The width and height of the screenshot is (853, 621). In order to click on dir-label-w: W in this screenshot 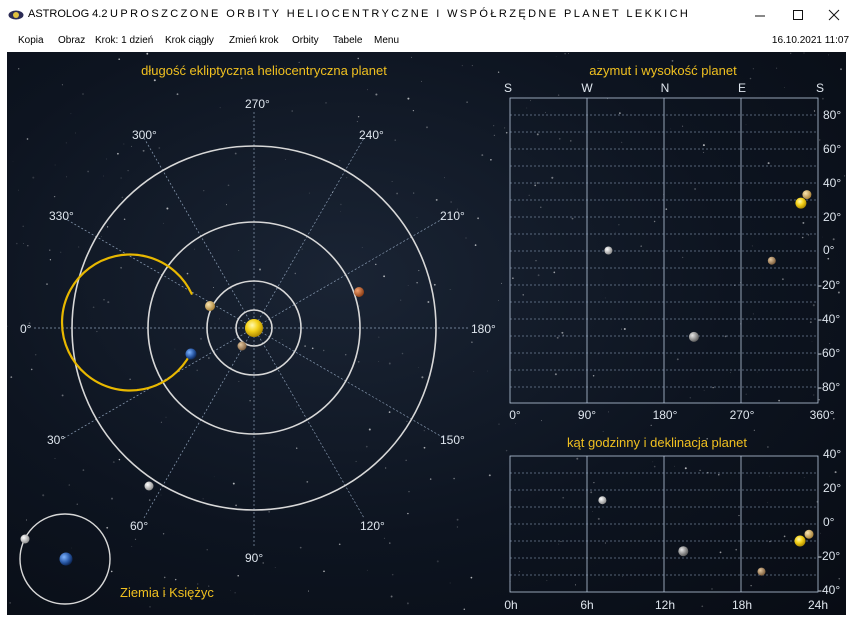, I will do `click(587, 88)`.